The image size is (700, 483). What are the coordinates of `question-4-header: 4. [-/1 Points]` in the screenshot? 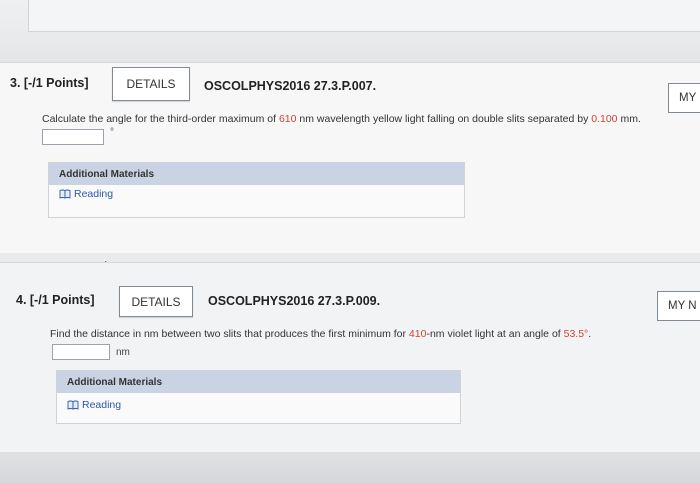 It's located at (55, 300).